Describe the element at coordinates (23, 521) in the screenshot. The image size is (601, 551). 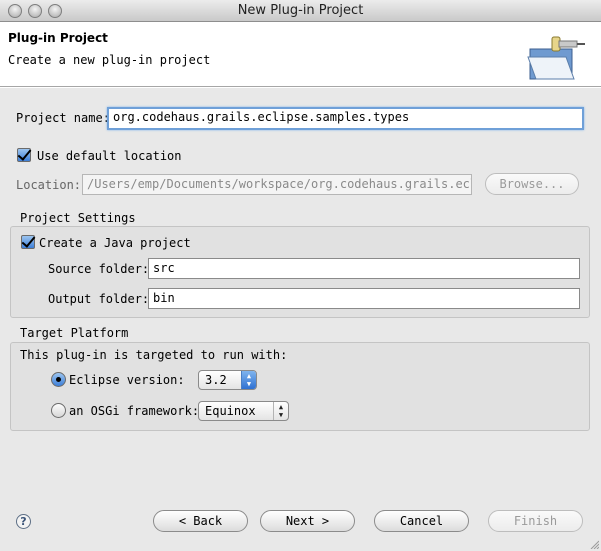
I see `help-icon: ?` at that location.